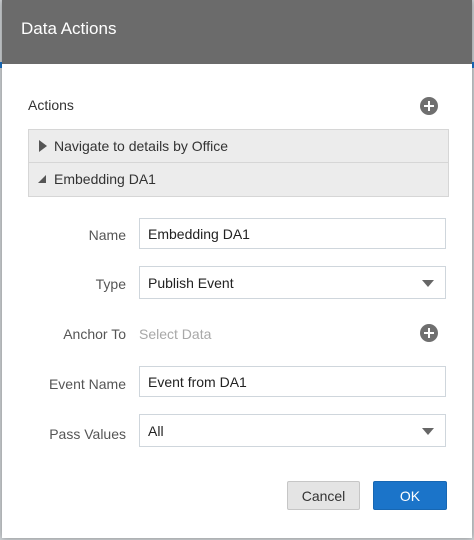 The height and width of the screenshot is (540, 474). Describe the element at coordinates (238, 146) in the screenshot. I see `action-item-navigate: Navigate to details by Office` at that location.